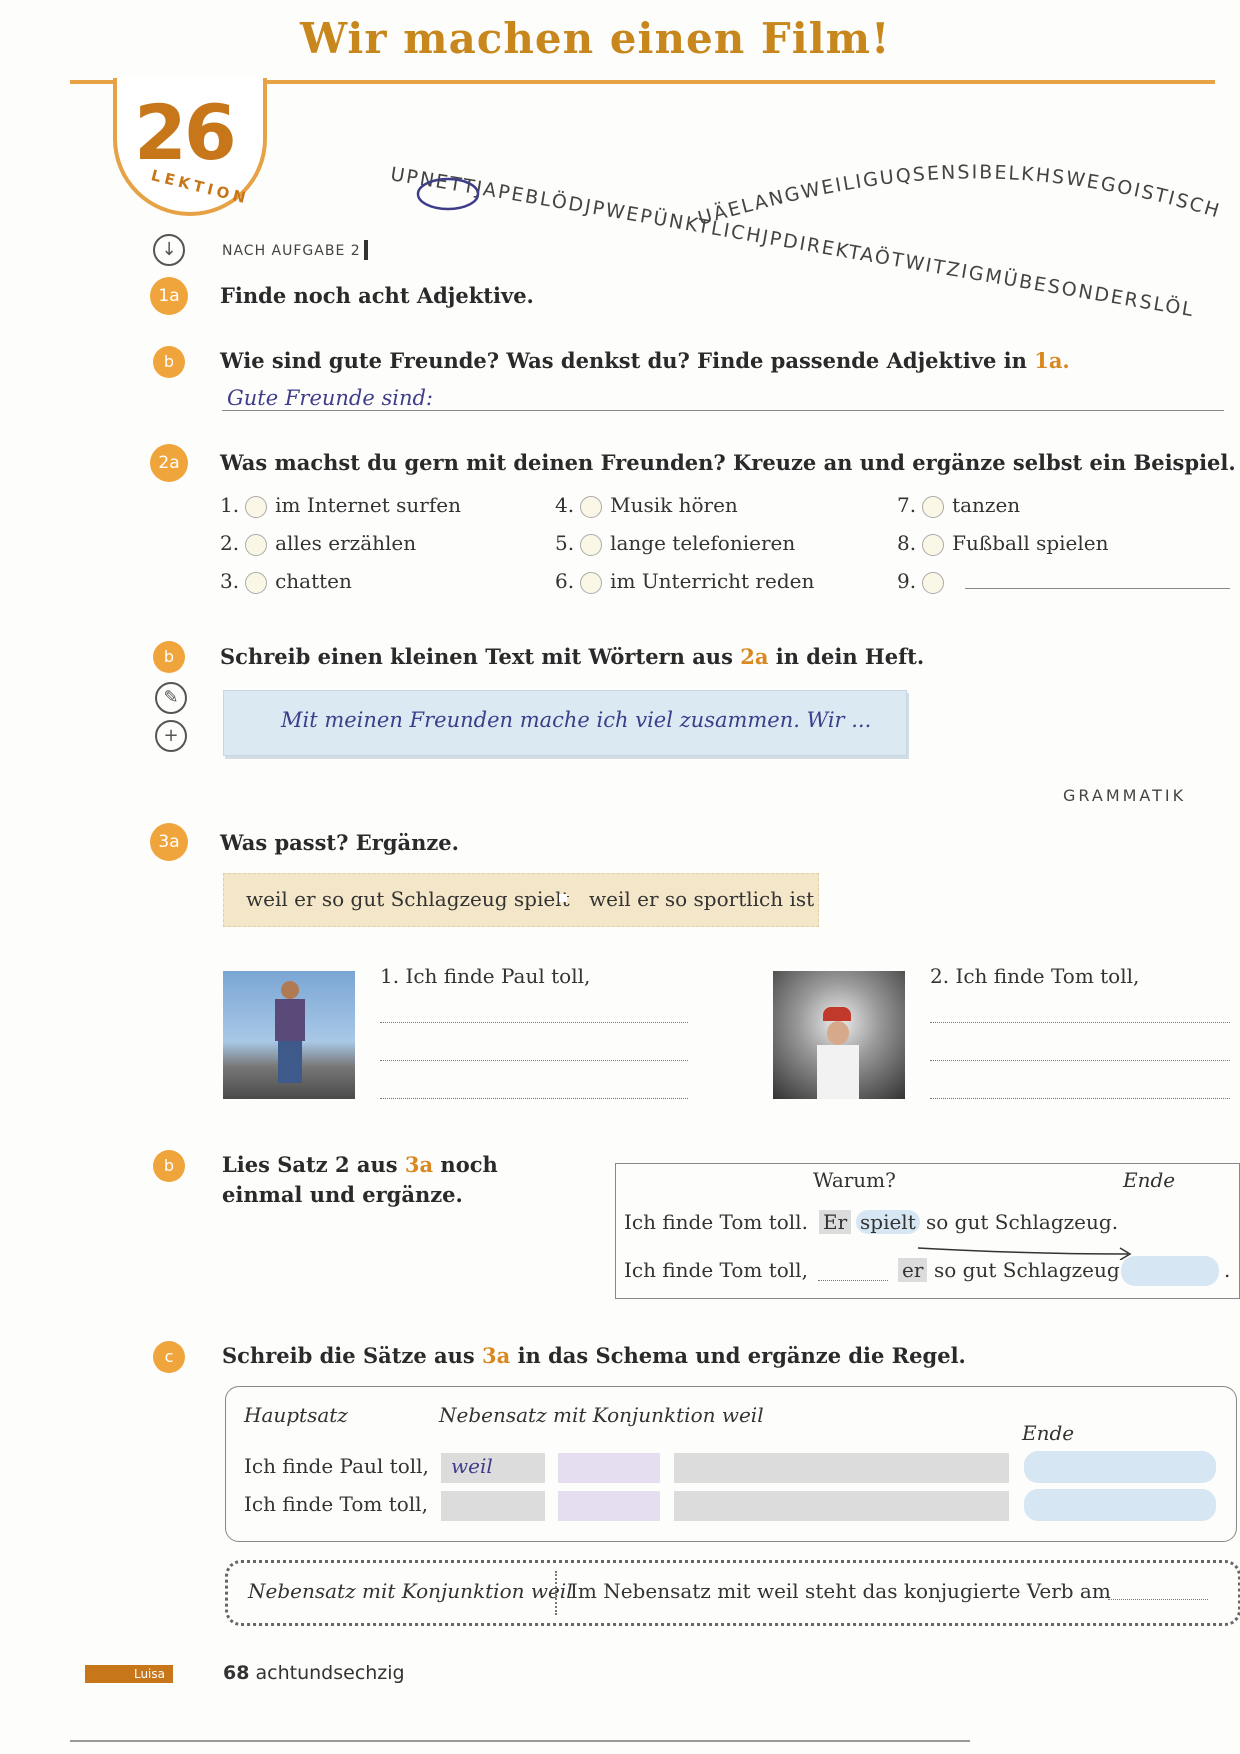  I want to click on character-tab: Luisa, so click(129, 1674).